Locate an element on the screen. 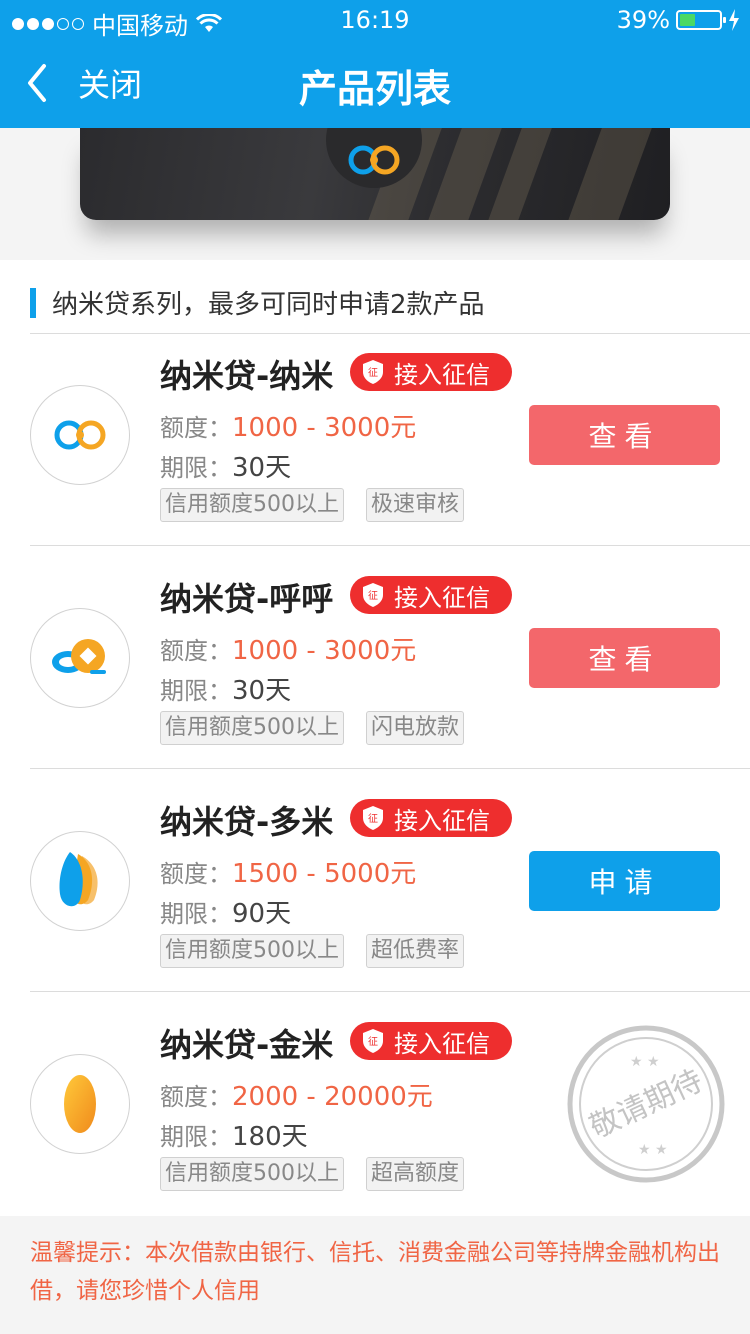  section-accent-bar is located at coordinates (33, 303).